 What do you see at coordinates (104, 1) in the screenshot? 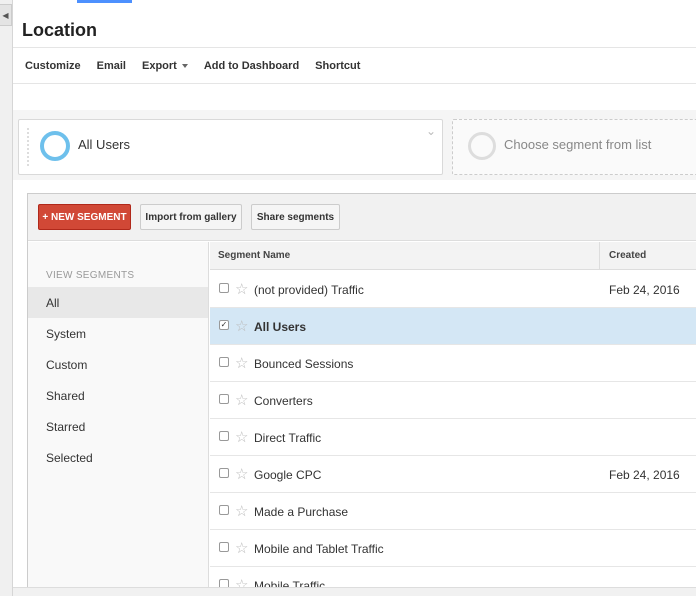
I see `active-tab-indicator` at bounding box center [104, 1].